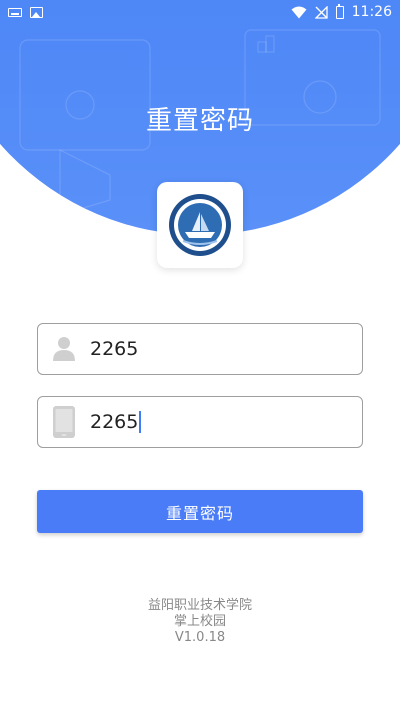 The height and width of the screenshot is (711, 400). What do you see at coordinates (140, 422) in the screenshot?
I see `text-cursor` at bounding box center [140, 422].